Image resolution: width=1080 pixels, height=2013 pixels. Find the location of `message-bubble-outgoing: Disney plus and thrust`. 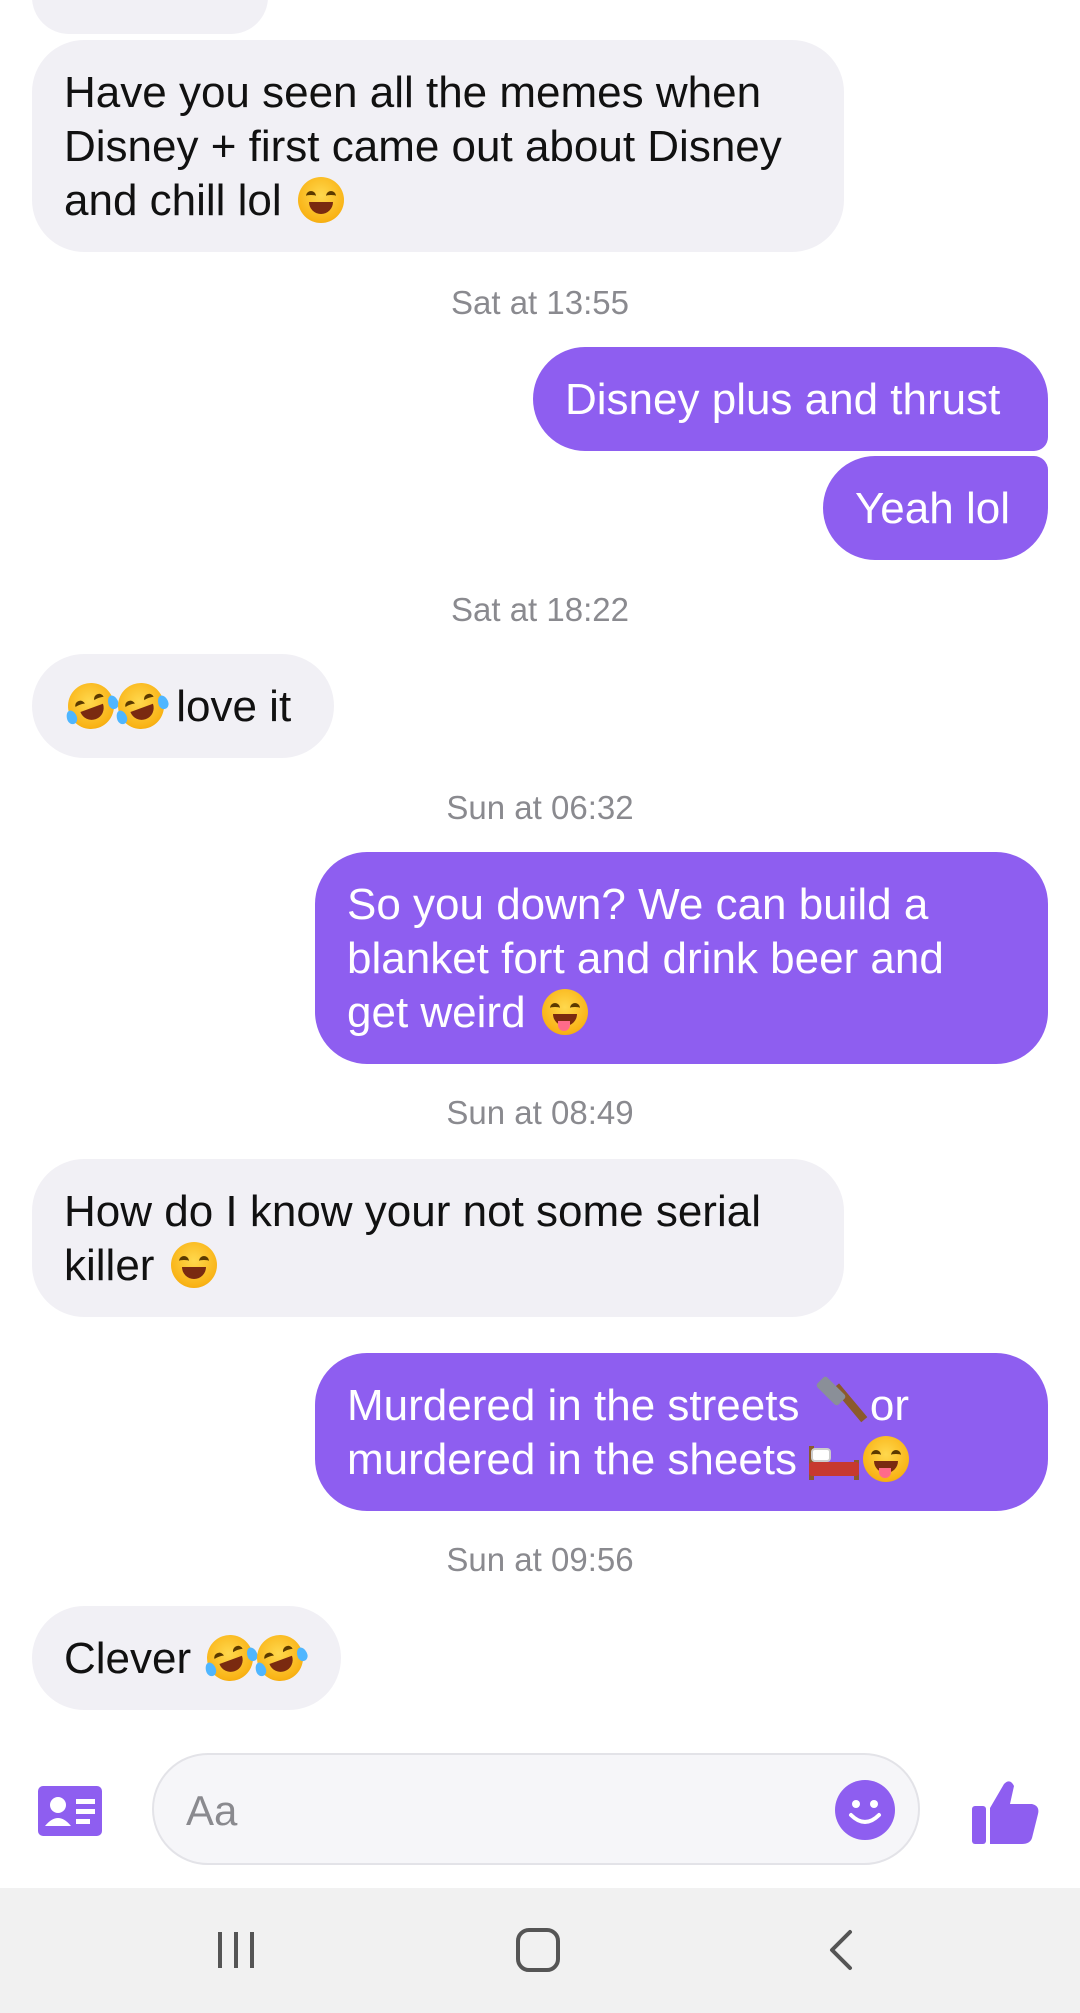

message-bubble-outgoing: Disney plus and thrust is located at coordinates (790, 399).